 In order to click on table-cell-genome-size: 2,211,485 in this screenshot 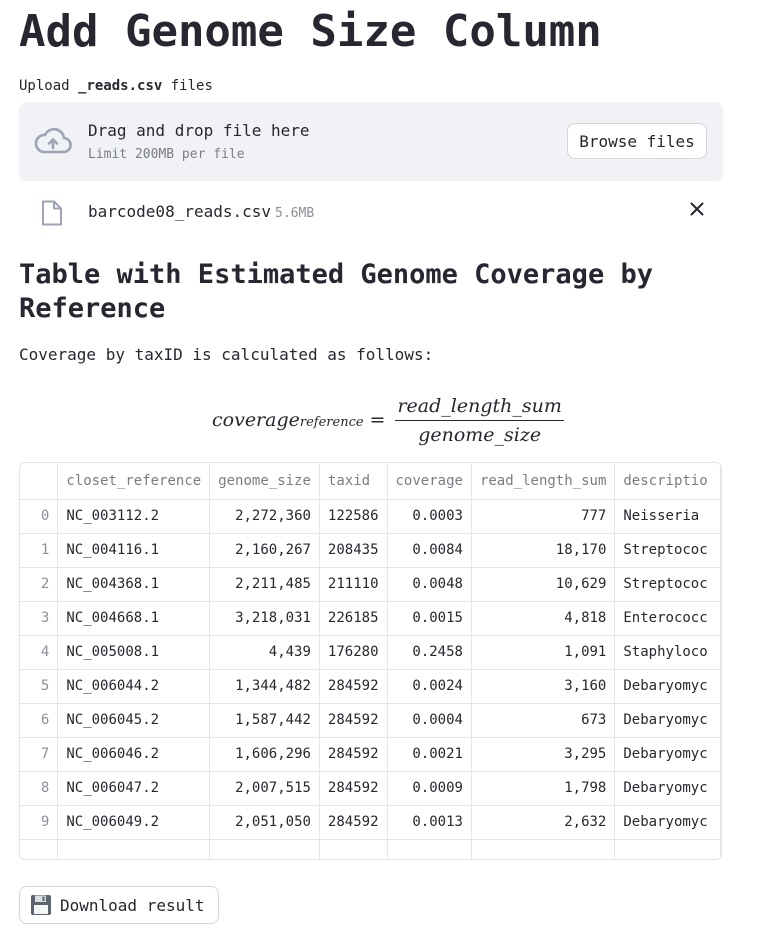, I will do `click(264, 584)`.